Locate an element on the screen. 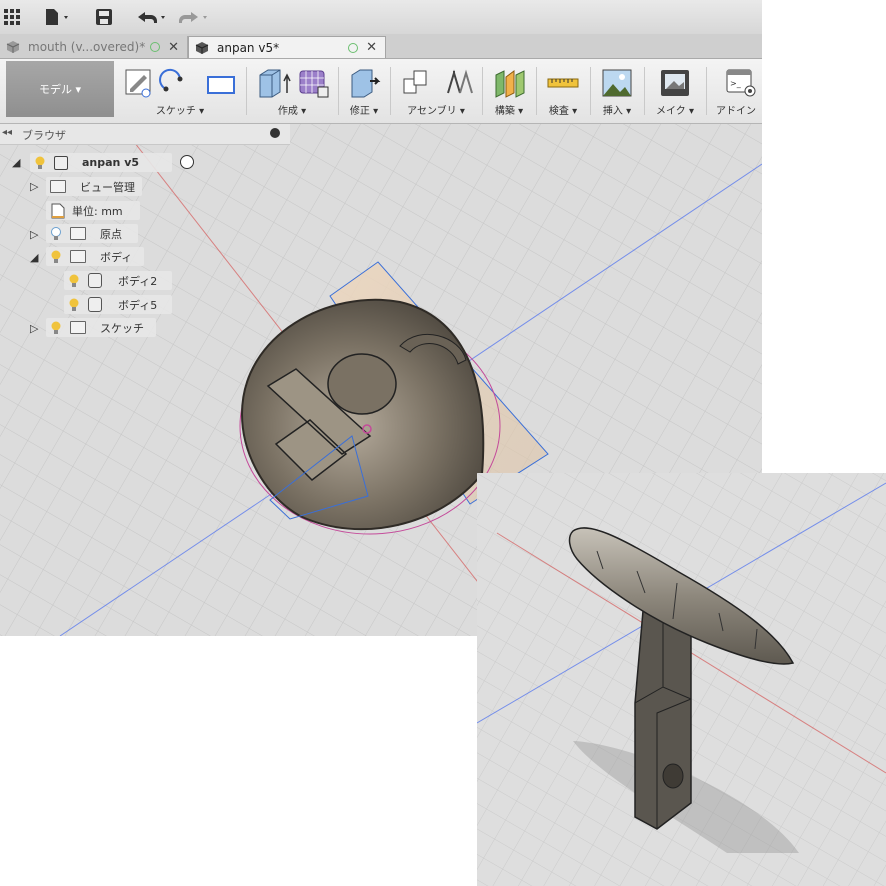  tree-item-body5: ボディ5 is located at coordinates (118, 304).